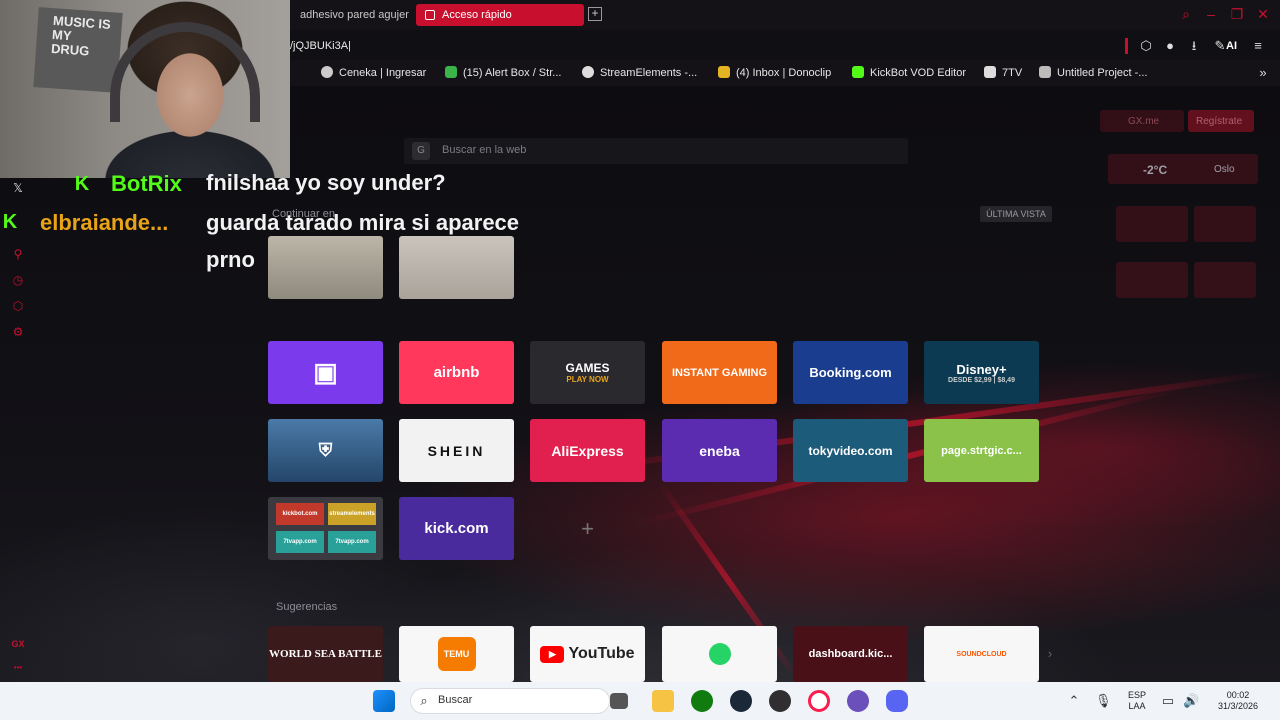  I want to click on history-icon: ◷, so click(18, 280).